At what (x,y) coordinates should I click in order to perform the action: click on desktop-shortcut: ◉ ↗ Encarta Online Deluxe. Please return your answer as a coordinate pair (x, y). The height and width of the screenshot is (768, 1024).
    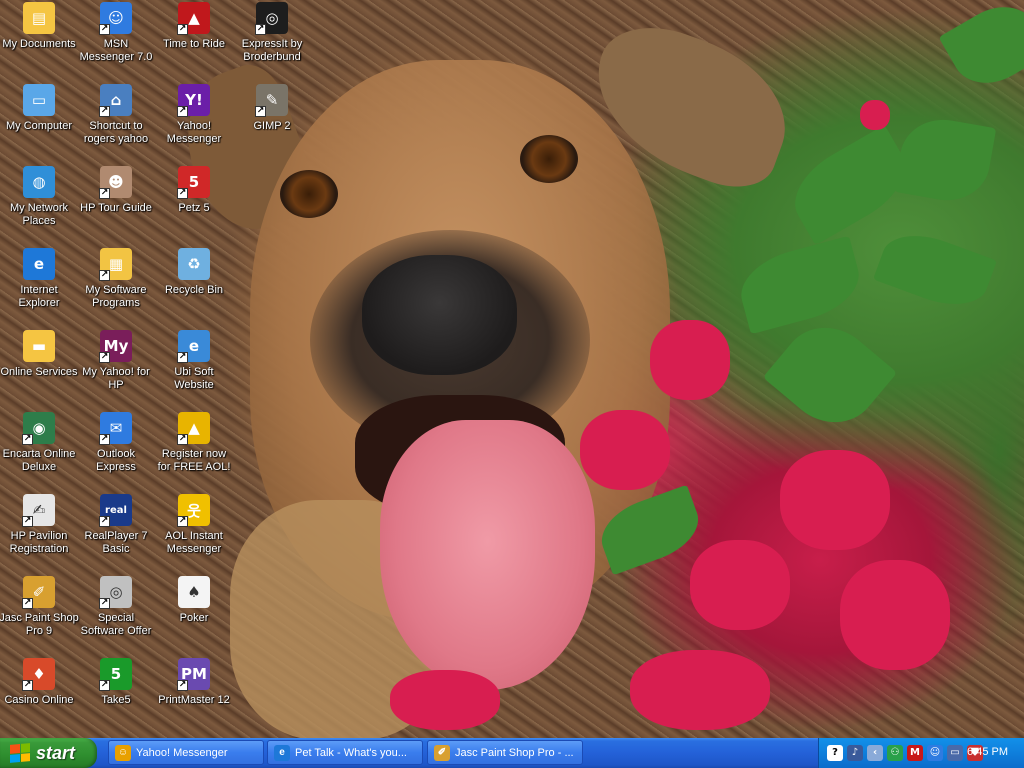
    Looking at the image, I should click on (39, 450).